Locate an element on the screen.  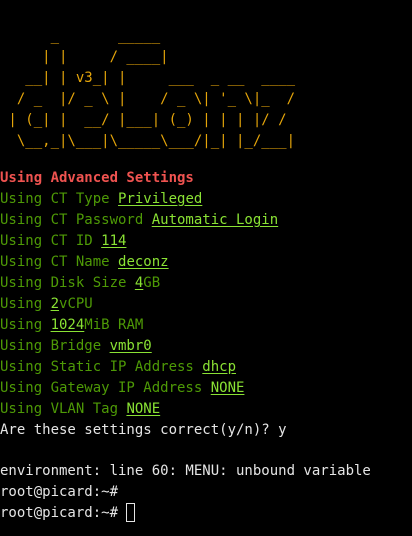
setting-row: Using Bridge vmbr0 is located at coordinates (76, 346).